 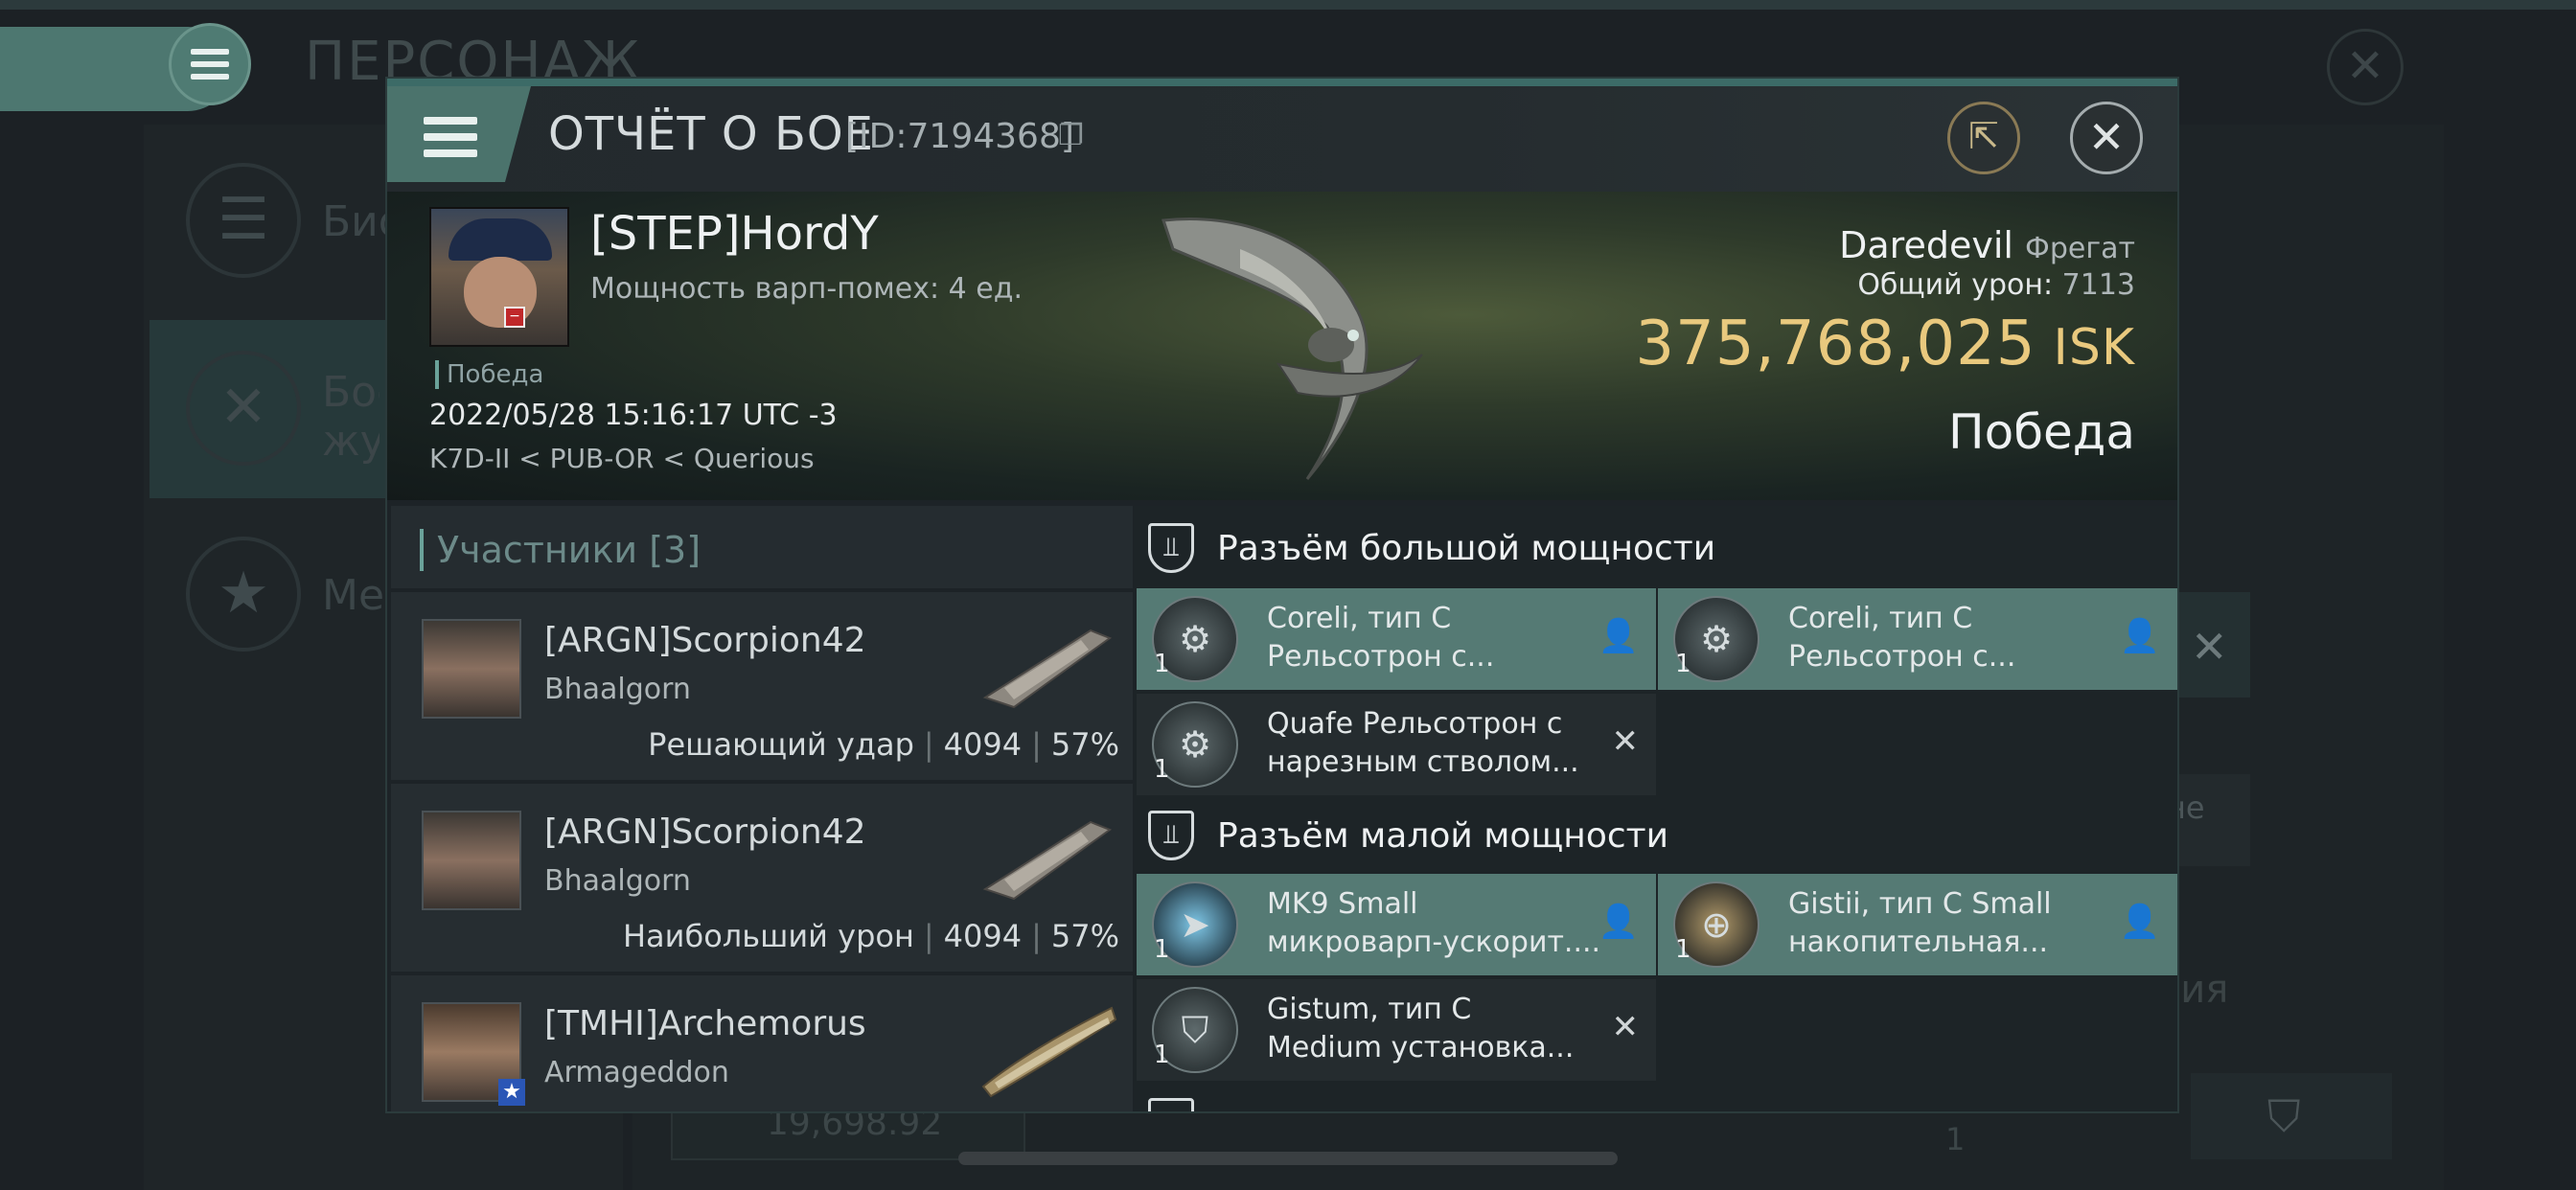 I want to click on participant-row: ★ [TMHI]Archemorus Armageddon, so click(x=762, y=1043).